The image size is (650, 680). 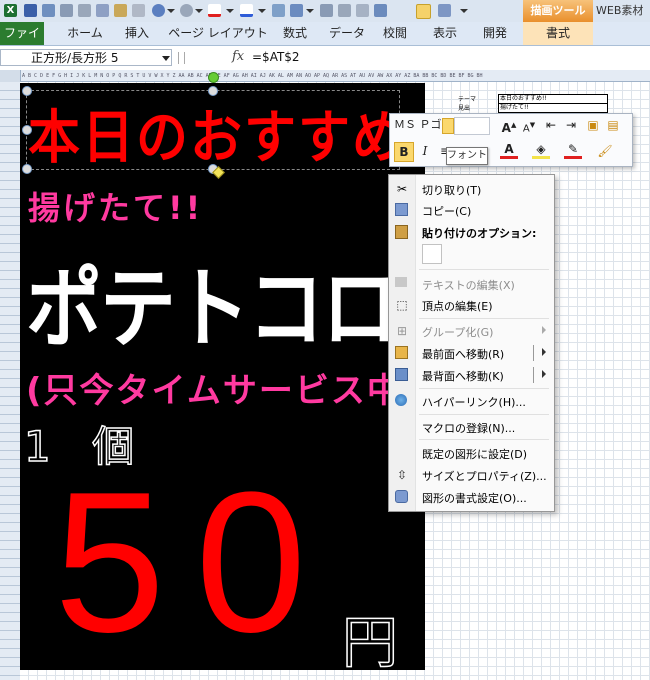 What do you see at coordinates (471, 375) in the screenshot?
I see `menu-item-send-to-back: 最背面へ移動(K)` at bounding box center [471, 375].